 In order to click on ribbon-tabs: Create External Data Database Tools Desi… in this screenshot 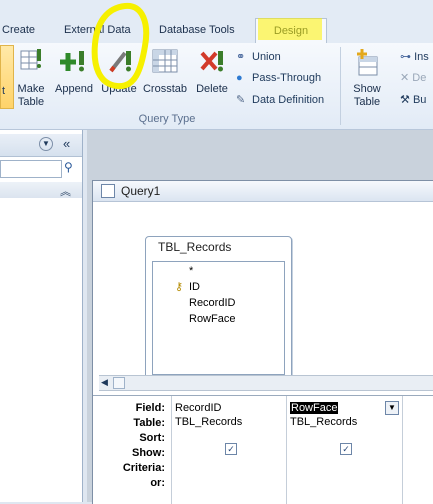, I will do `click(216, 22)`.